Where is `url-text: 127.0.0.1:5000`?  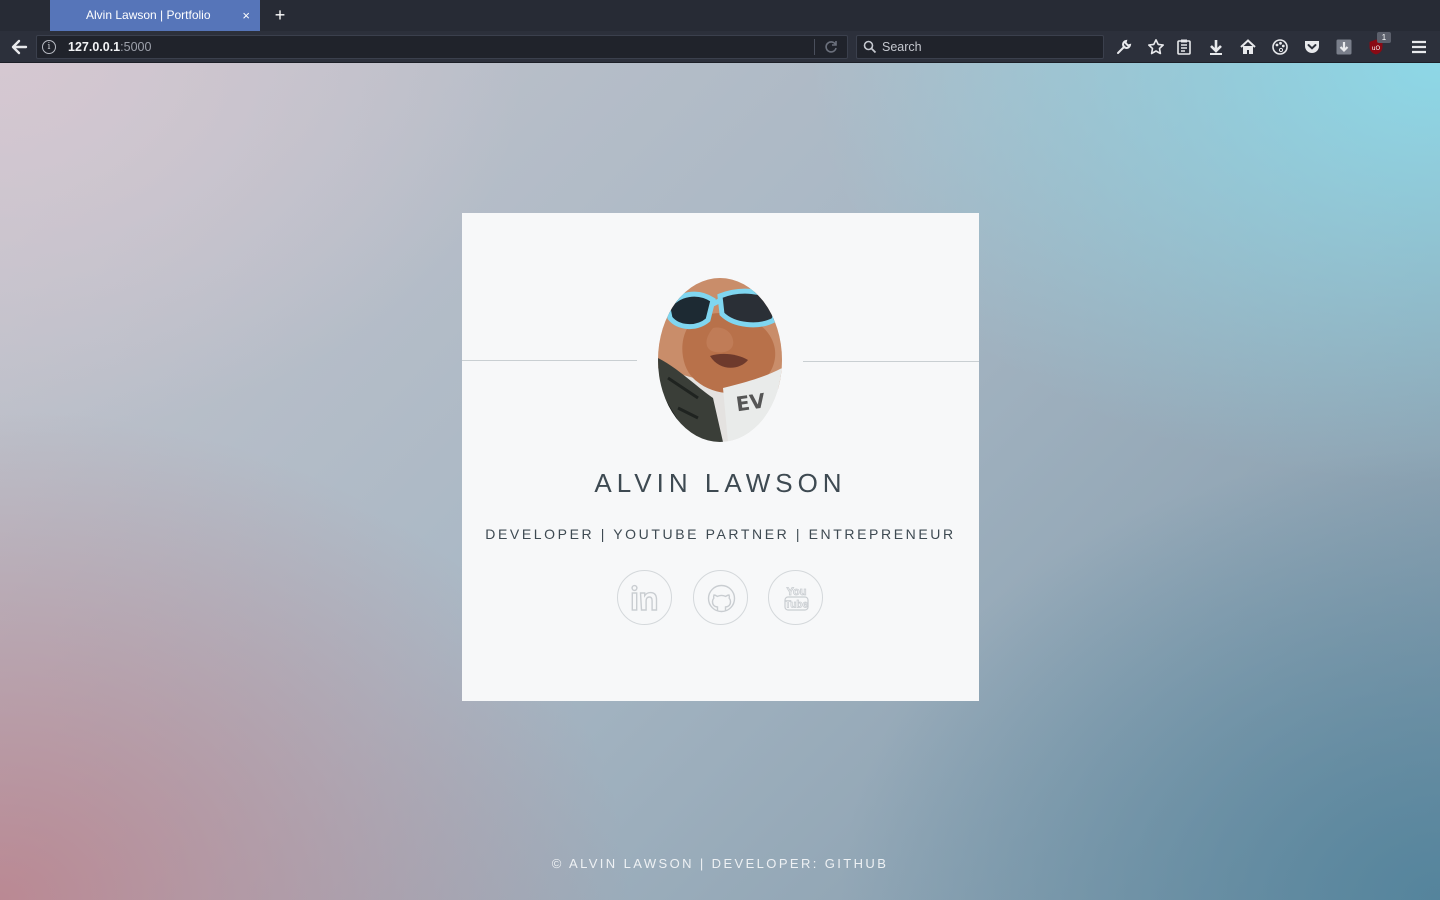
url-text: 127.0.0.1:5000 is located at coordinates (109, 47).